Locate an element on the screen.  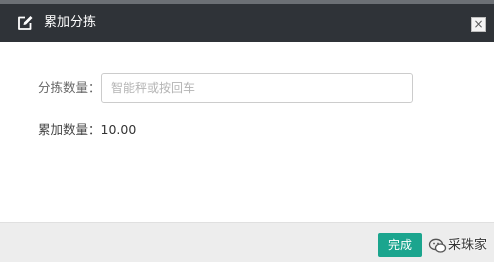
wechat-icon is located at coordinates (438, 246).